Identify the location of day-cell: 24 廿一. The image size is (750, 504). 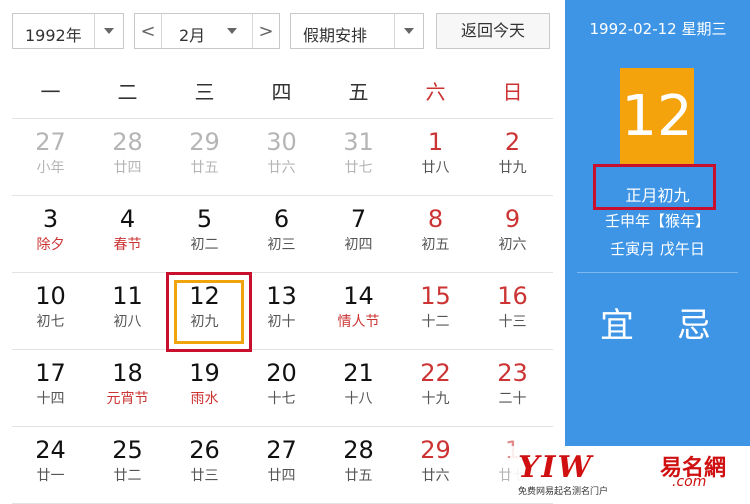
(50, 465).